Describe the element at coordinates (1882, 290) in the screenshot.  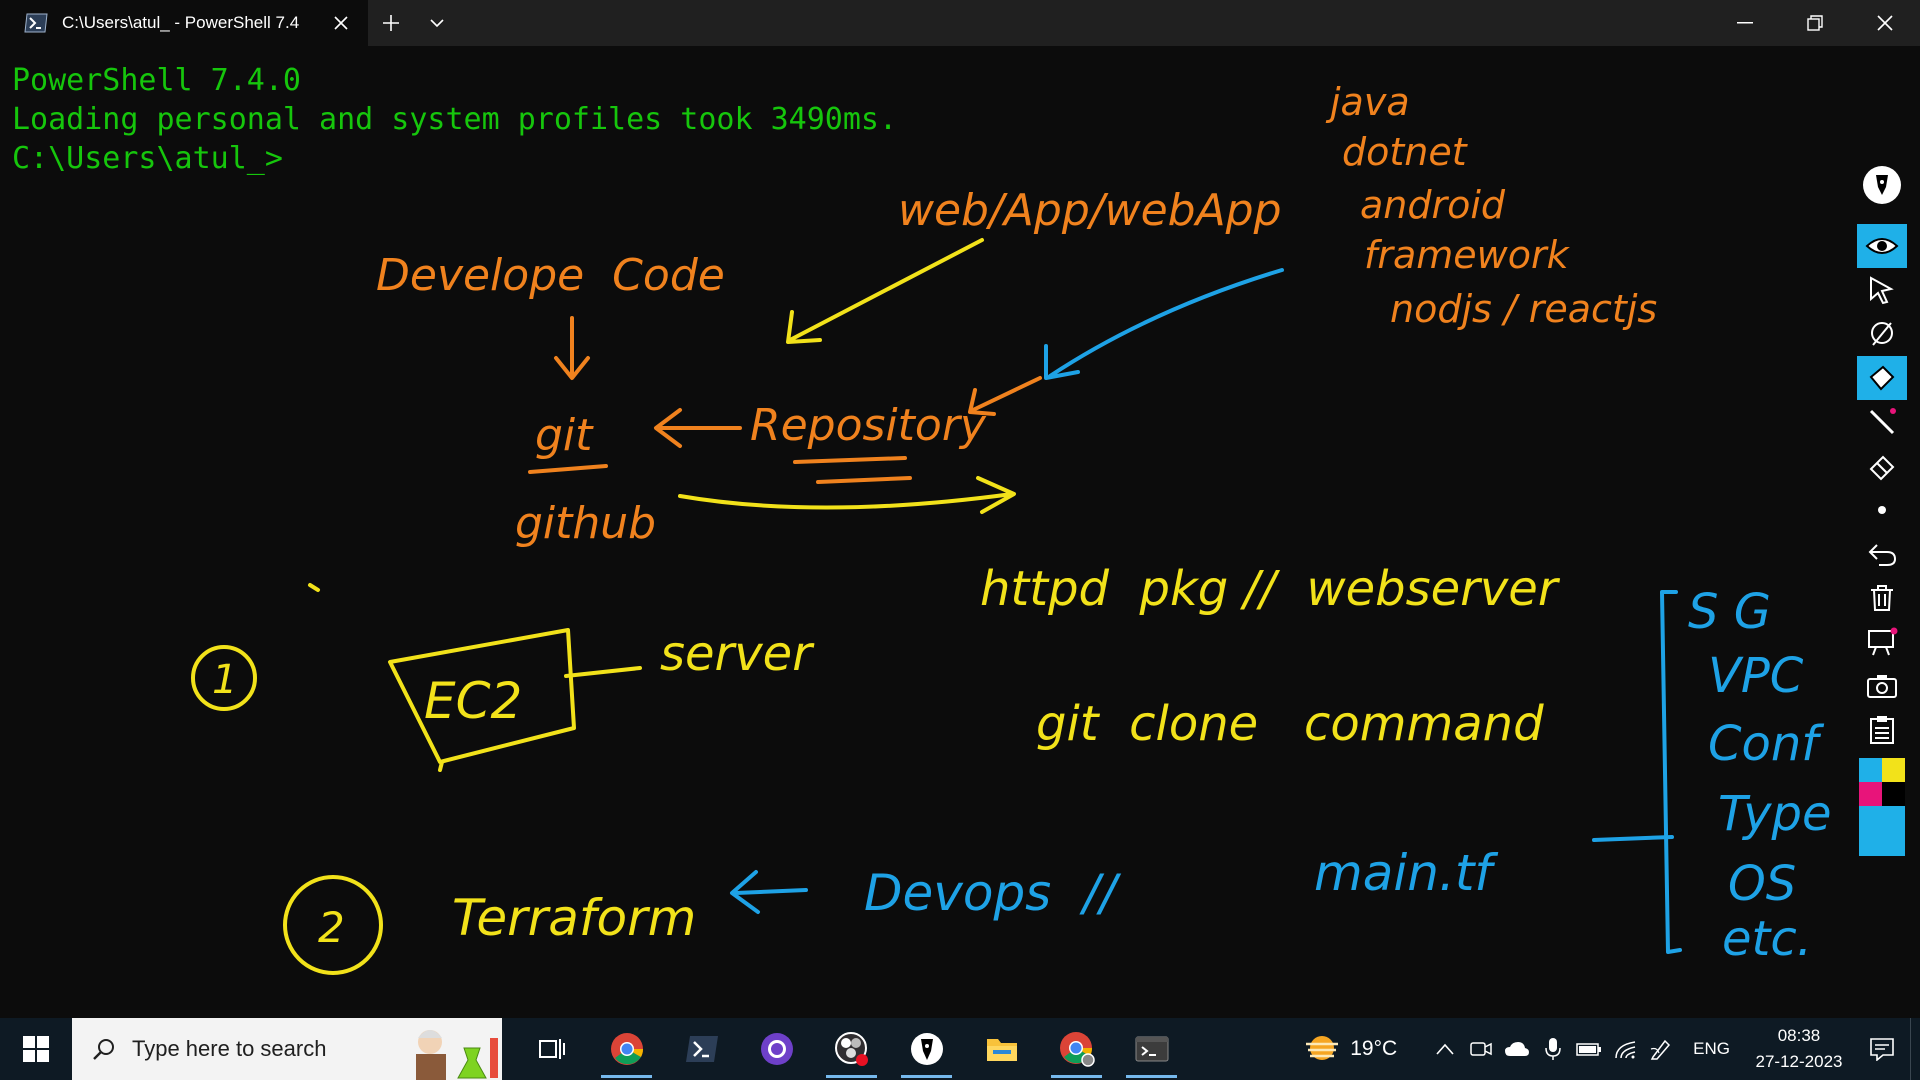
I see `pointer-icon` at that location.